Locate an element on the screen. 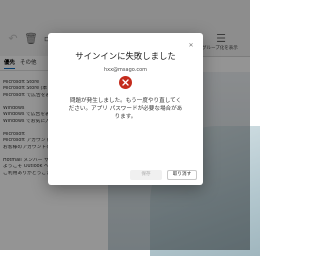 This screenshot has width=320, height=256. save-button: 保存 is located at coordinates (146, 175).